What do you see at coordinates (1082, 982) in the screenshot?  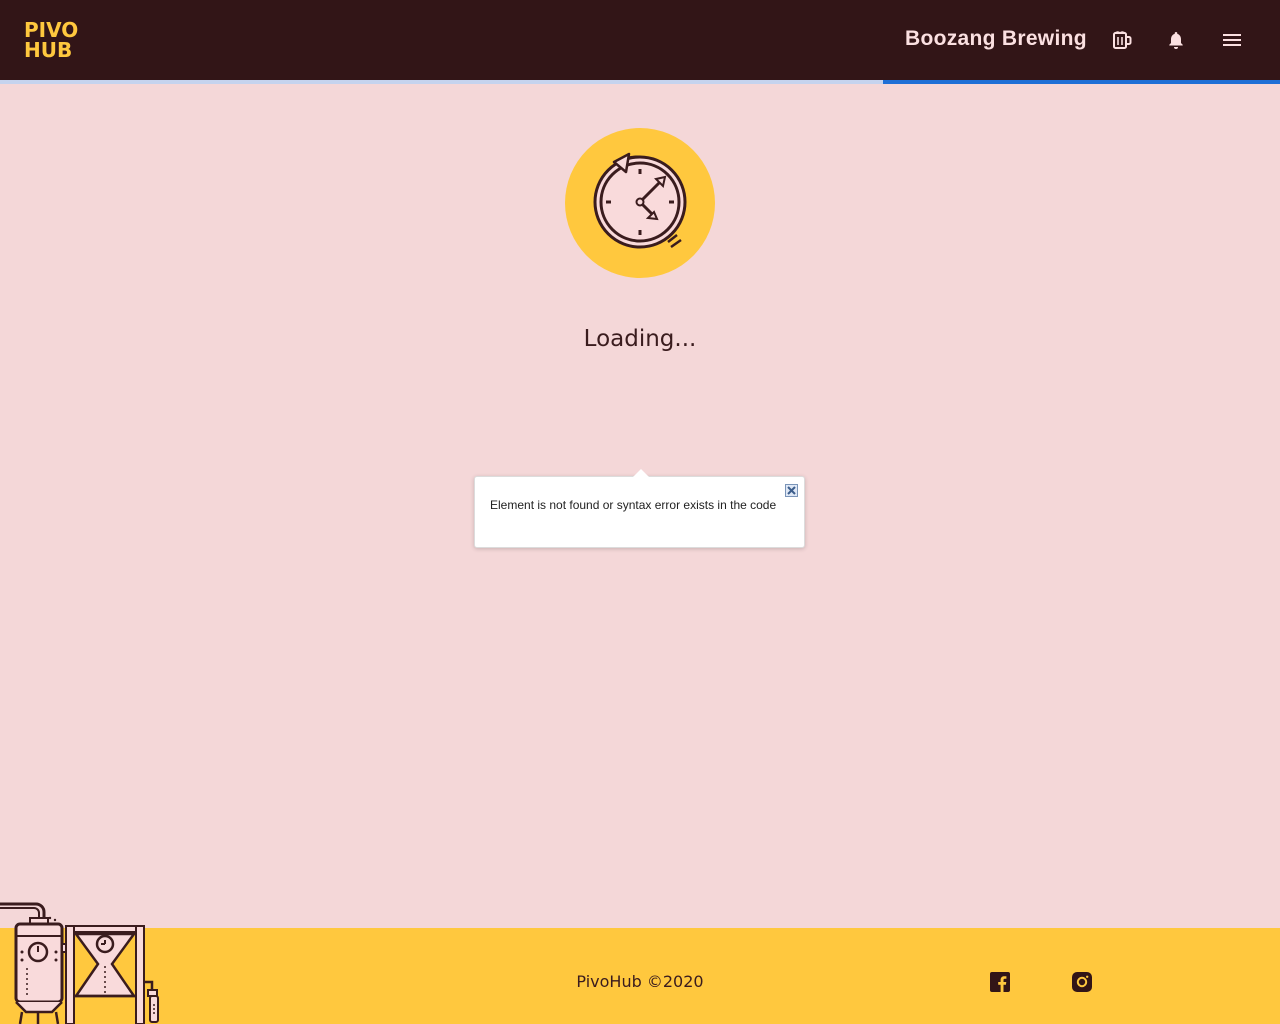 I see `instagram-icon` at bounding box center [1082, 982].